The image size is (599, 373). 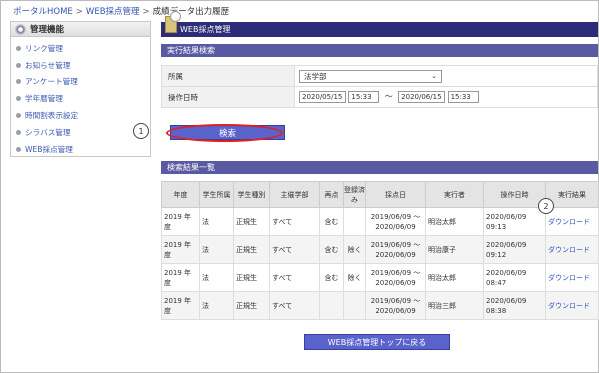 What do you see at coordinates (51, 115) in the screenshot?
I see `sidebar-item-label: 時間割表示設定` at bounding box center [51, 115].